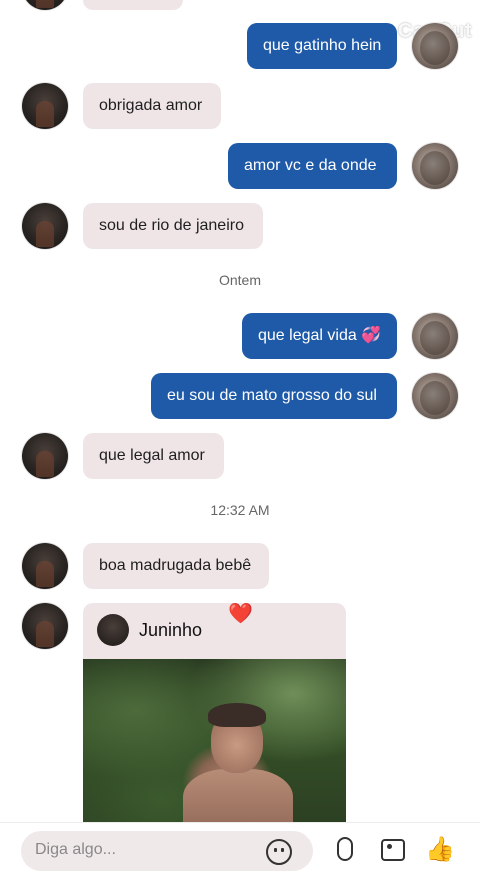  What do you see at coordinates (214, 740) in the screenshot?
I see `post-photo` at bounding box center [214, 740].